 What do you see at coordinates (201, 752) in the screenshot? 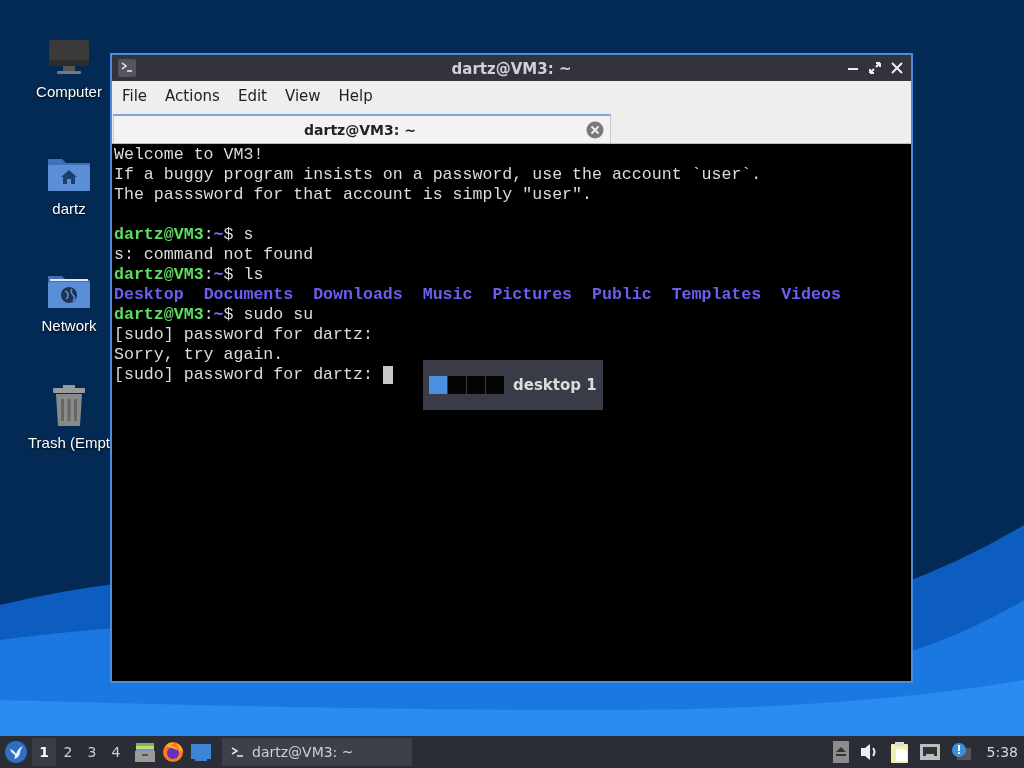
I see `window-icon` at bounding box center [201, 752].